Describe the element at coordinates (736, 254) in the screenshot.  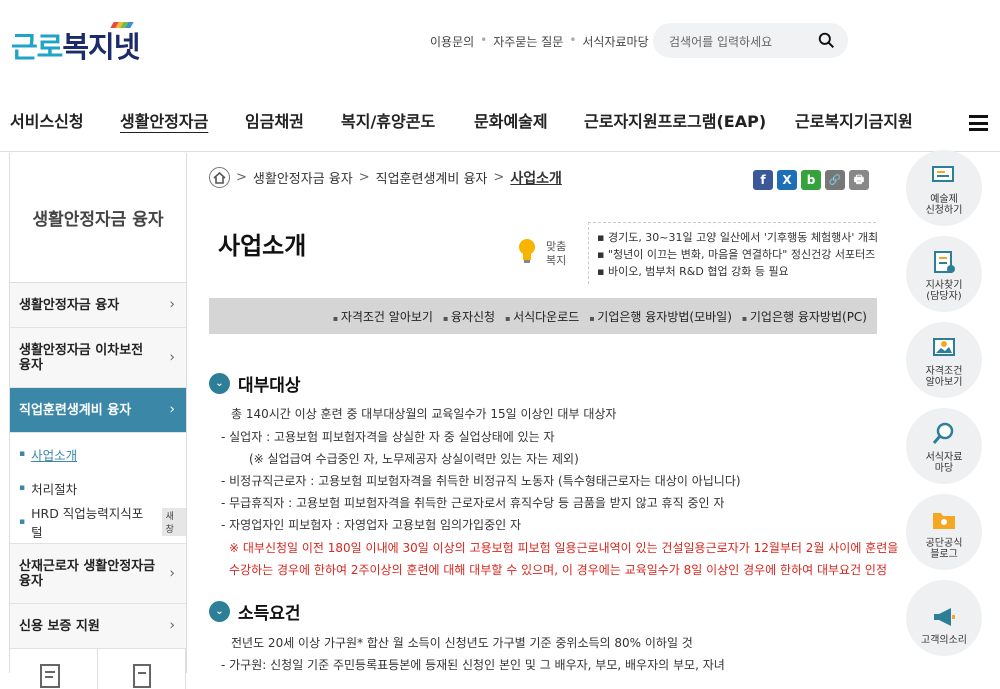
I see `news-item: ▪ "청년이 이끄는 변화, 마음을 연결하다" 정신건강 서포터즈` at that location.